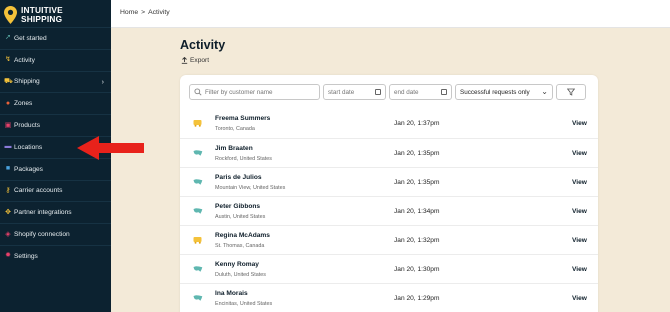 This screenshot has height=312, width=670. Describe the element at coordinates (38, 191) in the screenshot. I see `sidebar-item-label: Carrier accounts` at that location.